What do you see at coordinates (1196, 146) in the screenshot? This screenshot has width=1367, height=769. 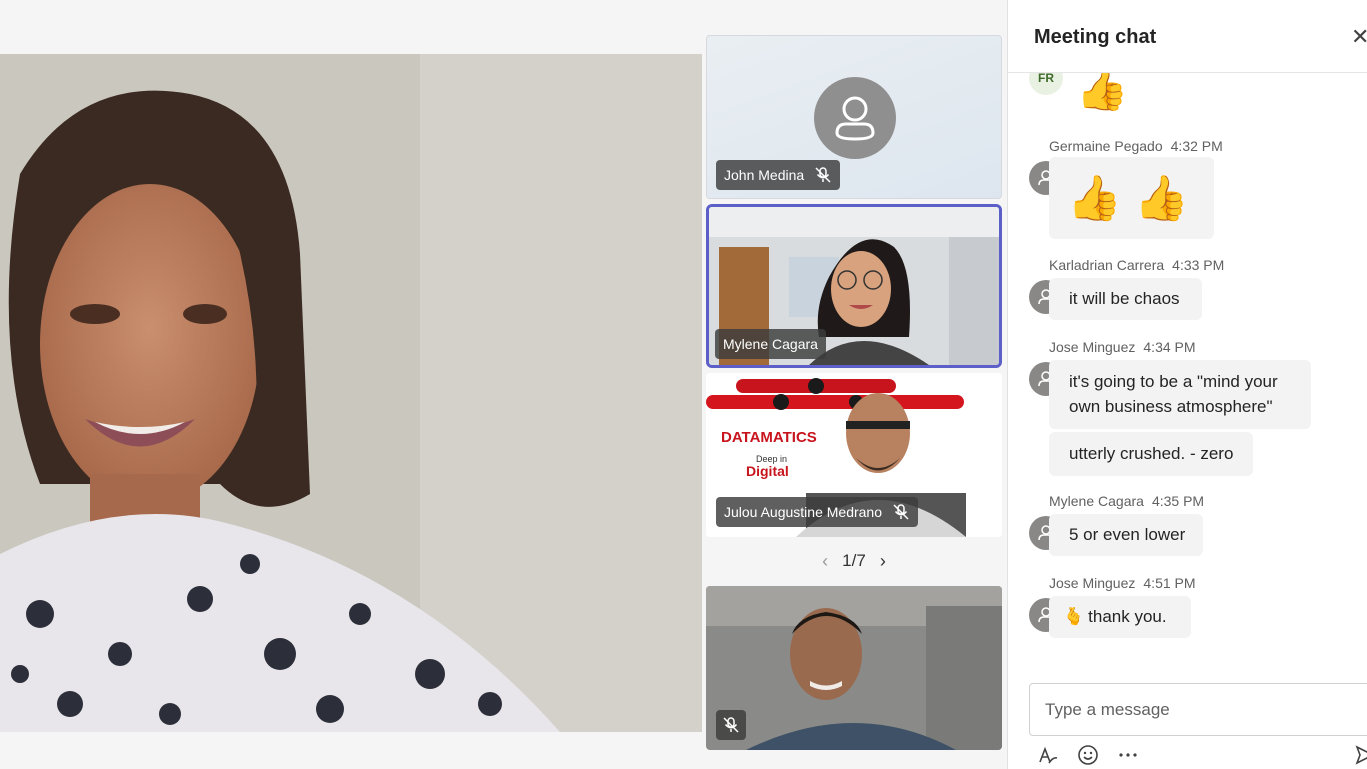 I see `message-time: 4:32 PM` at bounding box center [1196, 146].